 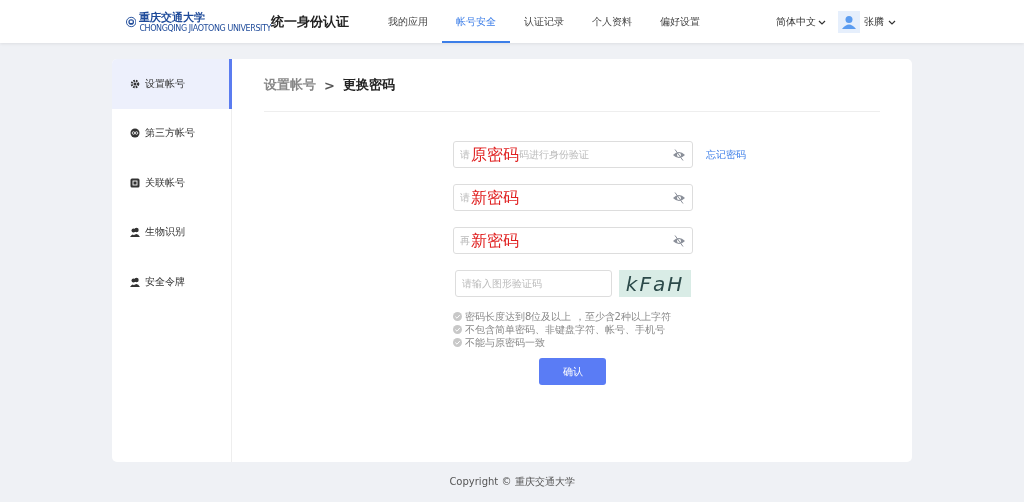 What do you see at coordinates (874, 21) in the screenshot?
I see `user-name: 张腾` at bounding box center [874, 21].